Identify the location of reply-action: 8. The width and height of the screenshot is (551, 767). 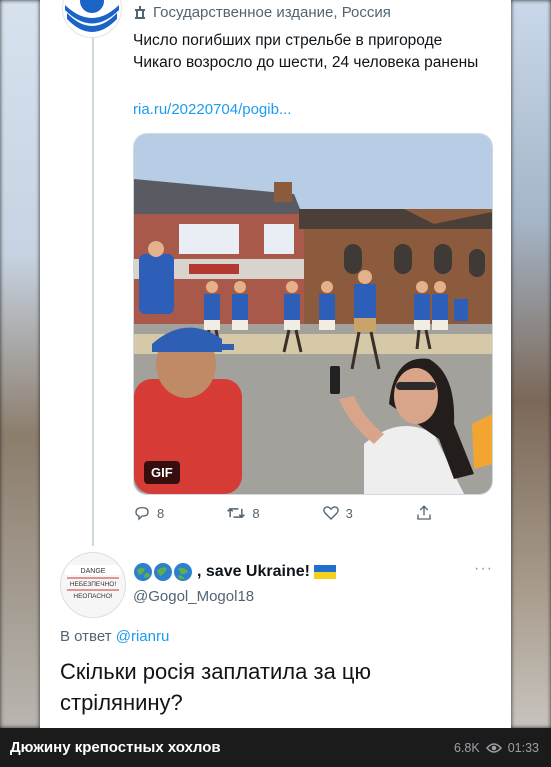
(148, 513).